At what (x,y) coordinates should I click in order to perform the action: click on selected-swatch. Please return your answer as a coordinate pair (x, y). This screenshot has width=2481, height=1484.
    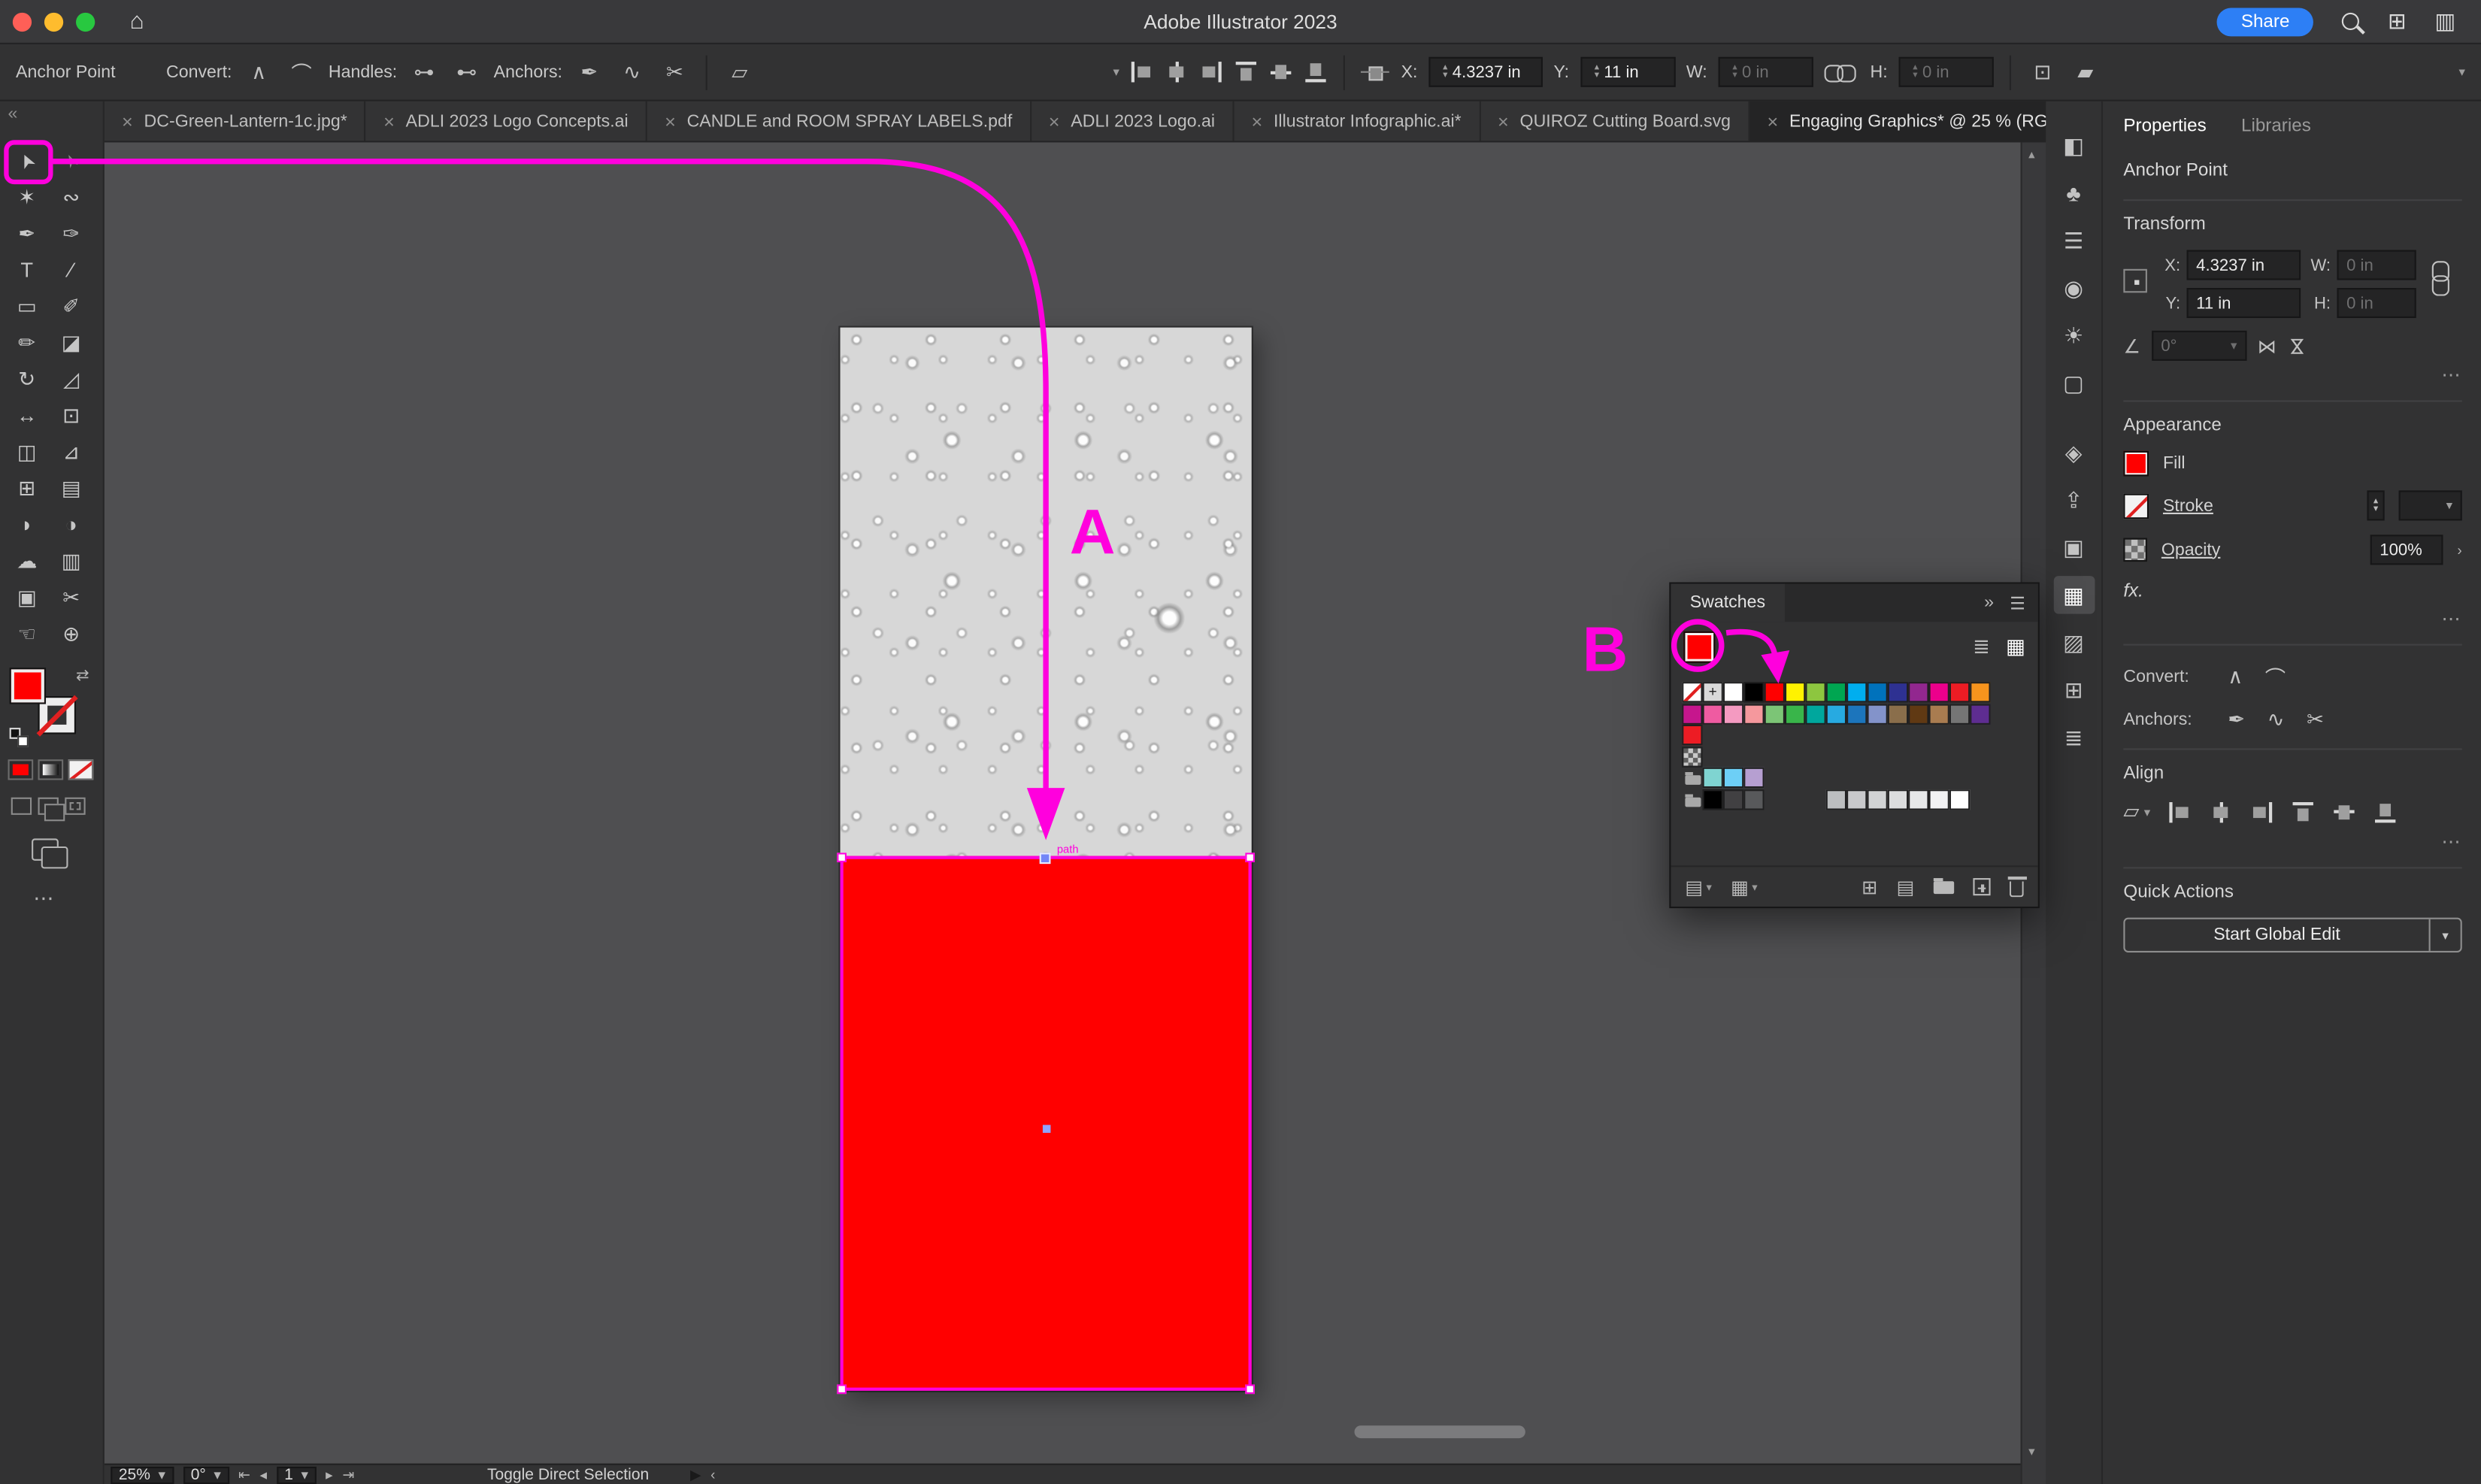
    Looking at the image, I should click on (1700, 647).